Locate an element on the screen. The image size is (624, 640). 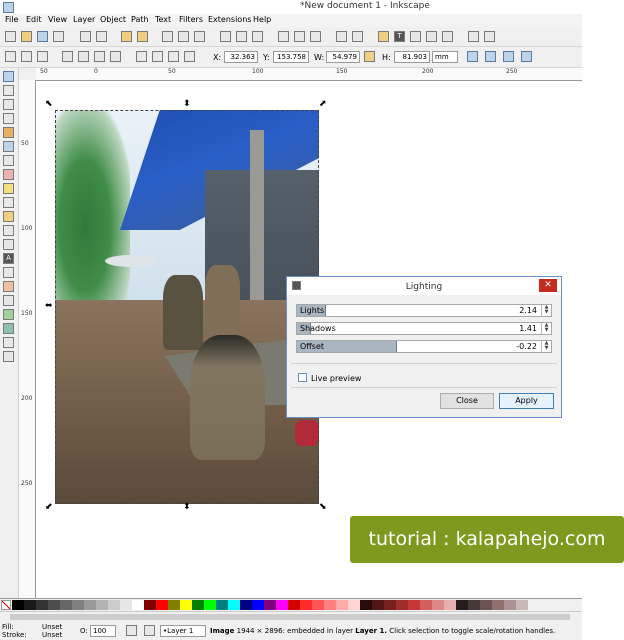
flip-vertical-icon is located at coordinates (115, 56).